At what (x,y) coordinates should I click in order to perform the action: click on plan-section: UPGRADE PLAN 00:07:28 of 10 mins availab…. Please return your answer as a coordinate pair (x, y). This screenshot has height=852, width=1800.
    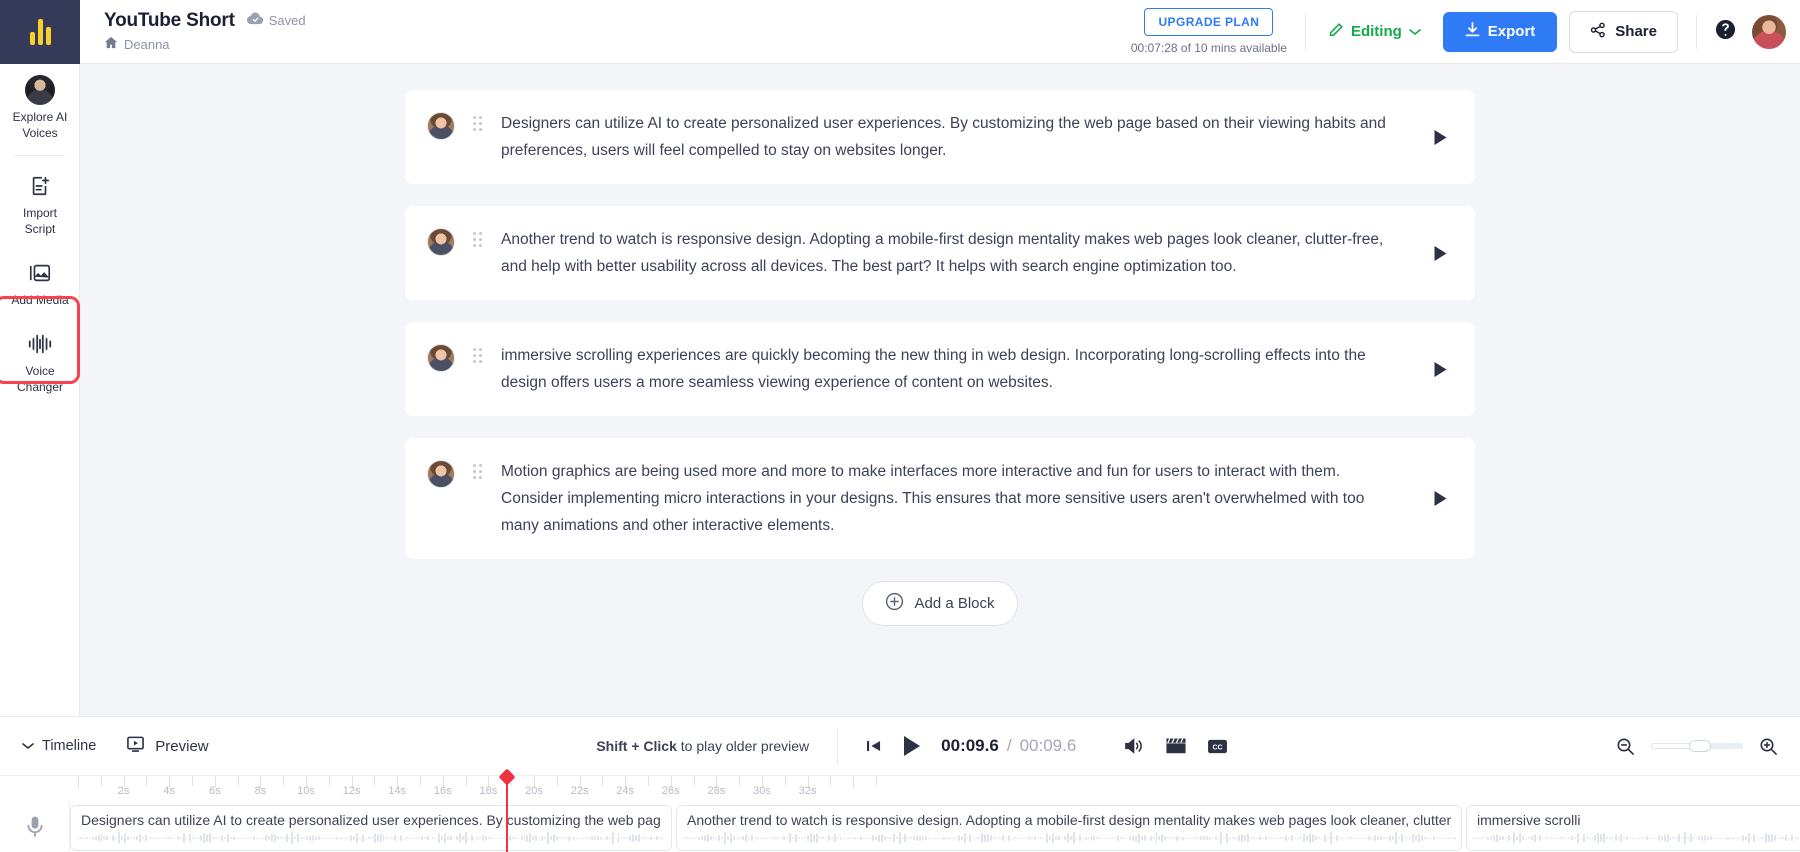
    Looking at the image, I should click on (1209, 31).